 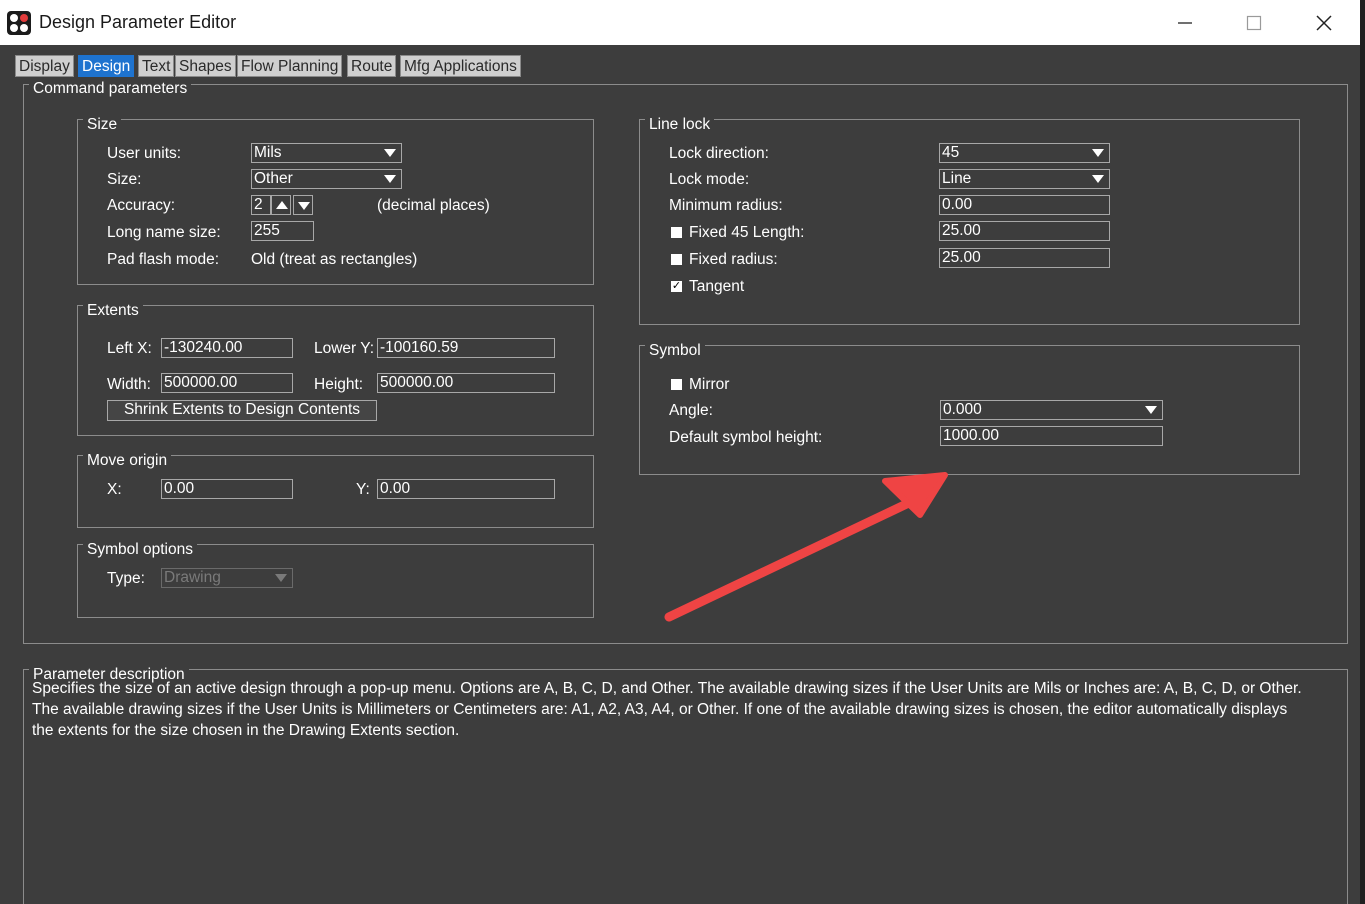 I want to click on width-label: Width:, so click(x=129, y=384).